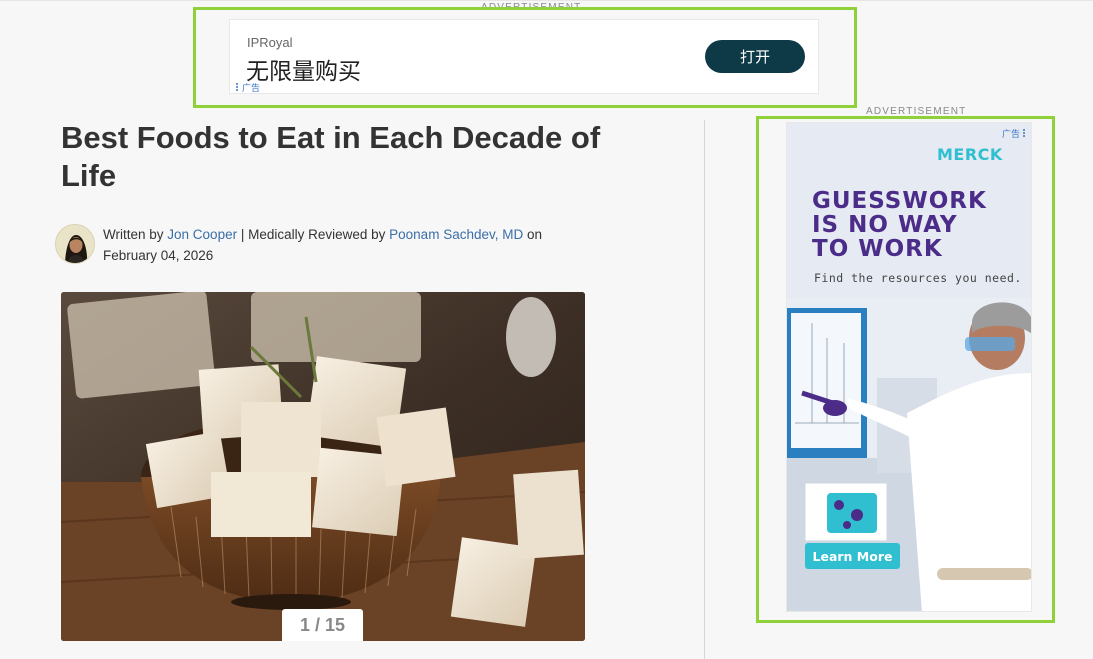 The image size is (1093, 659). I want to click on ad-open-button: 打开, so click(755, 56).